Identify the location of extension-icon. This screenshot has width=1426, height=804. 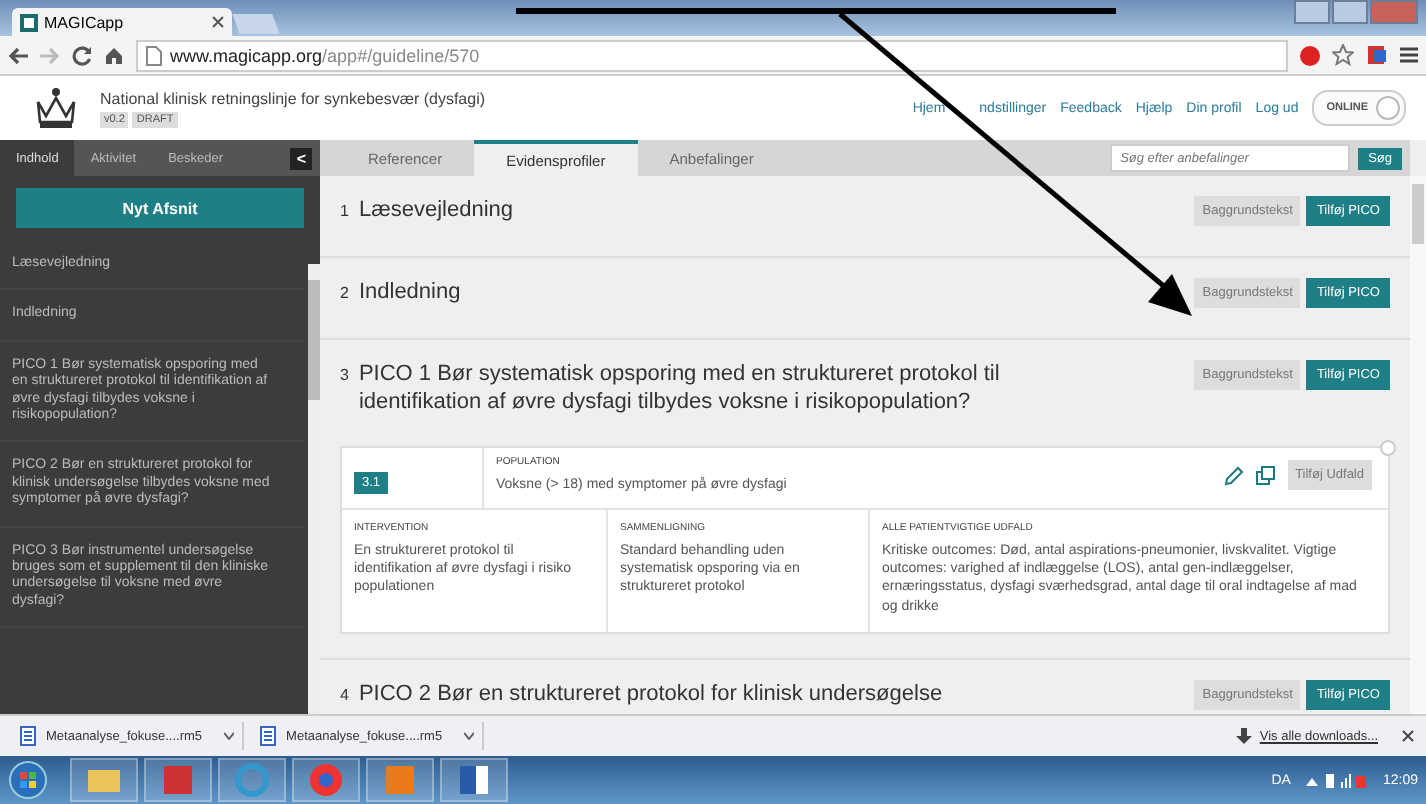
(1377, 55).